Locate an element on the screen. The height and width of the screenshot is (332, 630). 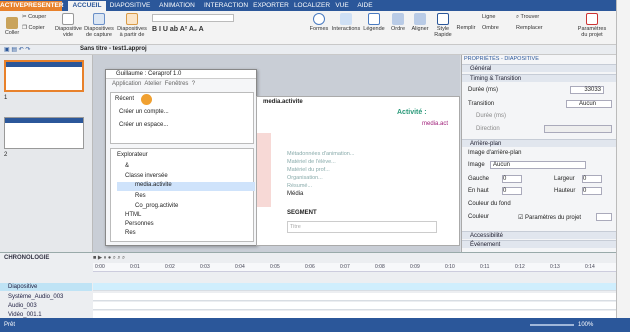
paste-button: Coller is located at coordinates (12, 26).